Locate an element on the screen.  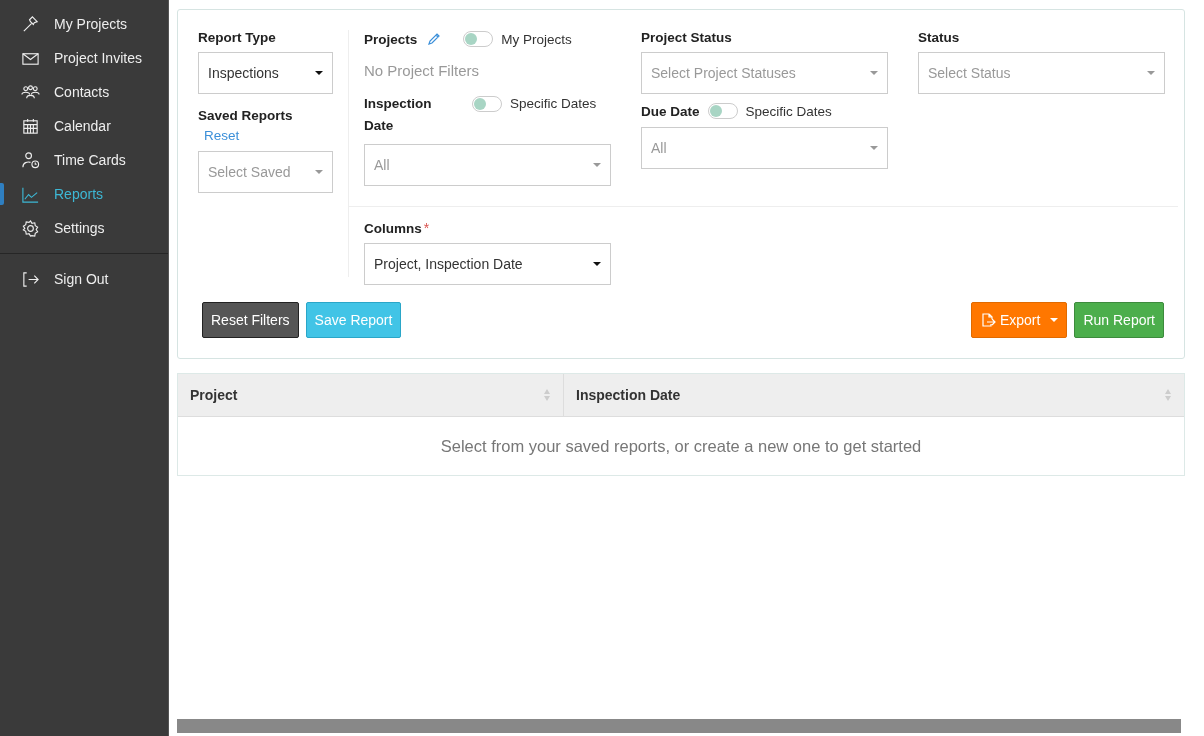
toggle-label: My Projects is located at coordinates (536, 39).